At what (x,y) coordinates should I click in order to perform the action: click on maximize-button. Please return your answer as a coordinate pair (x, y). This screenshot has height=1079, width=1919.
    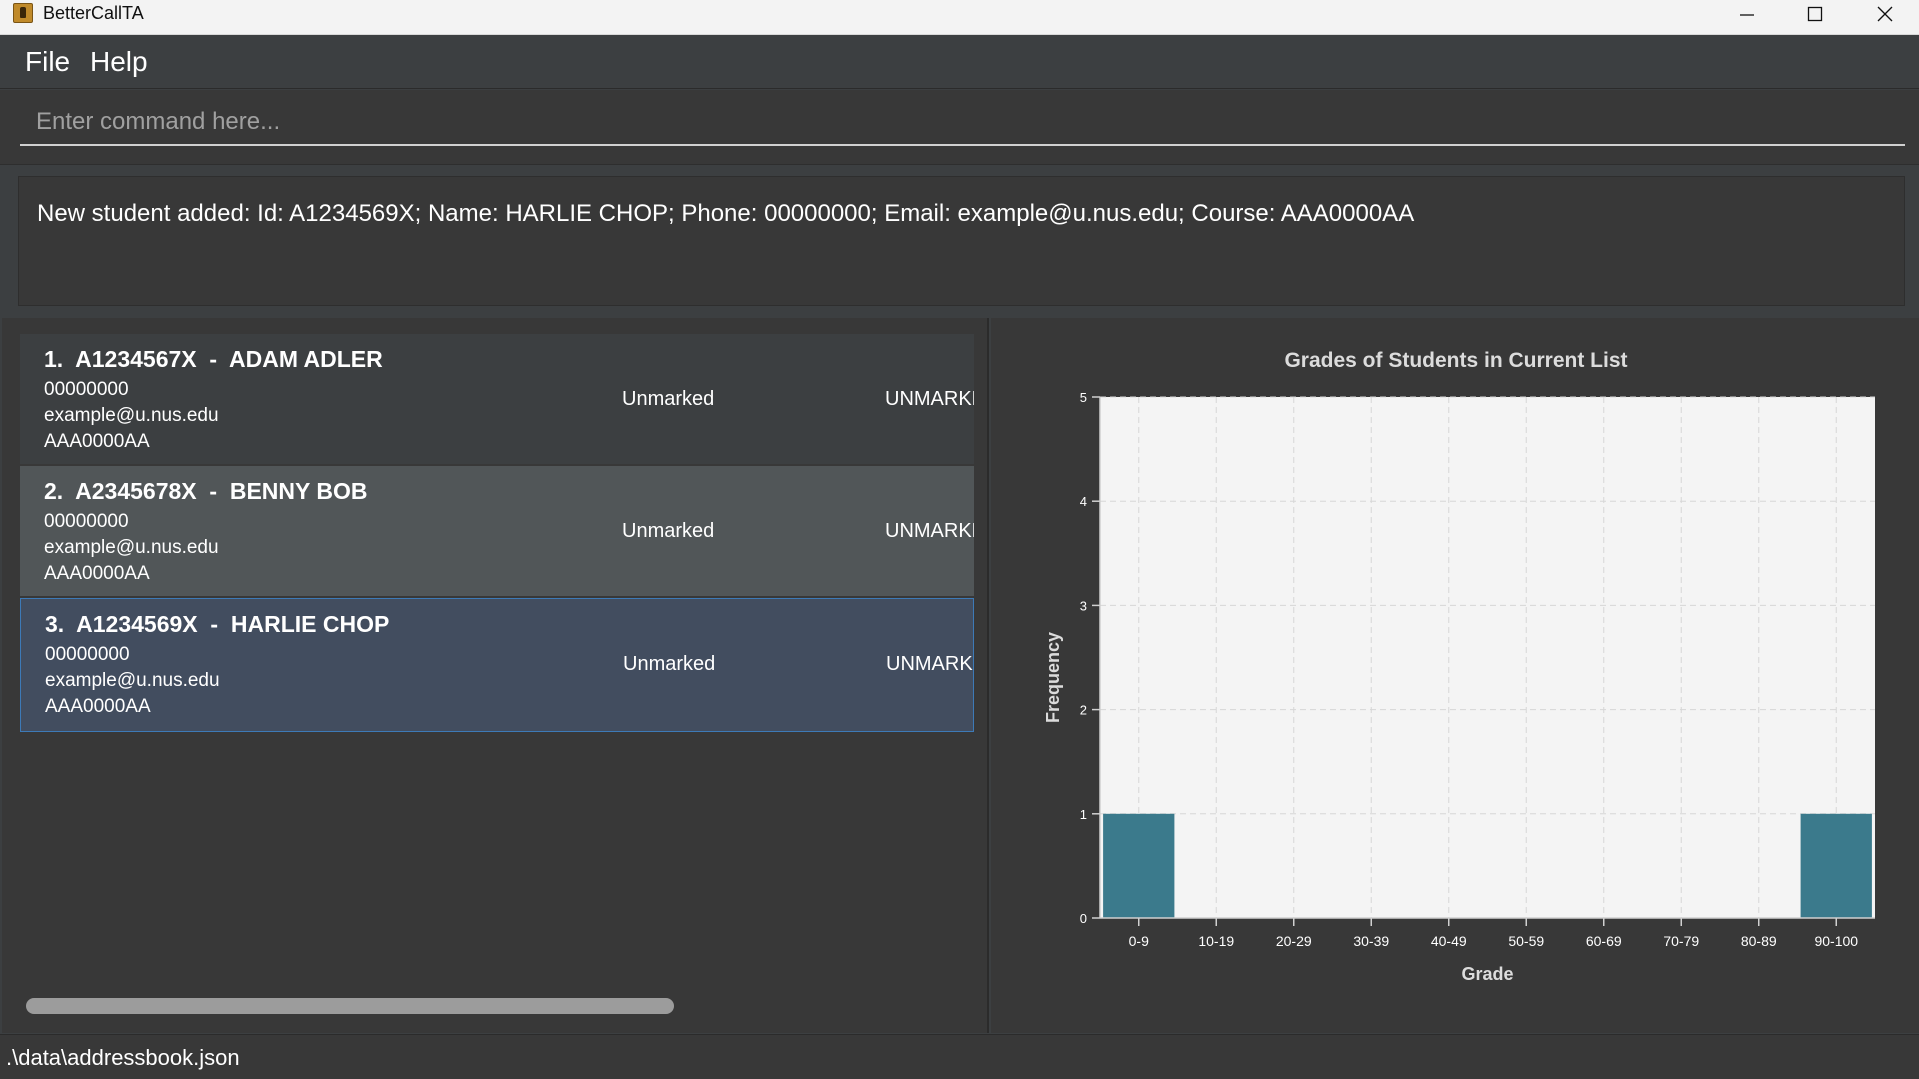
    Looking at the image, I should click on (1815, 14).